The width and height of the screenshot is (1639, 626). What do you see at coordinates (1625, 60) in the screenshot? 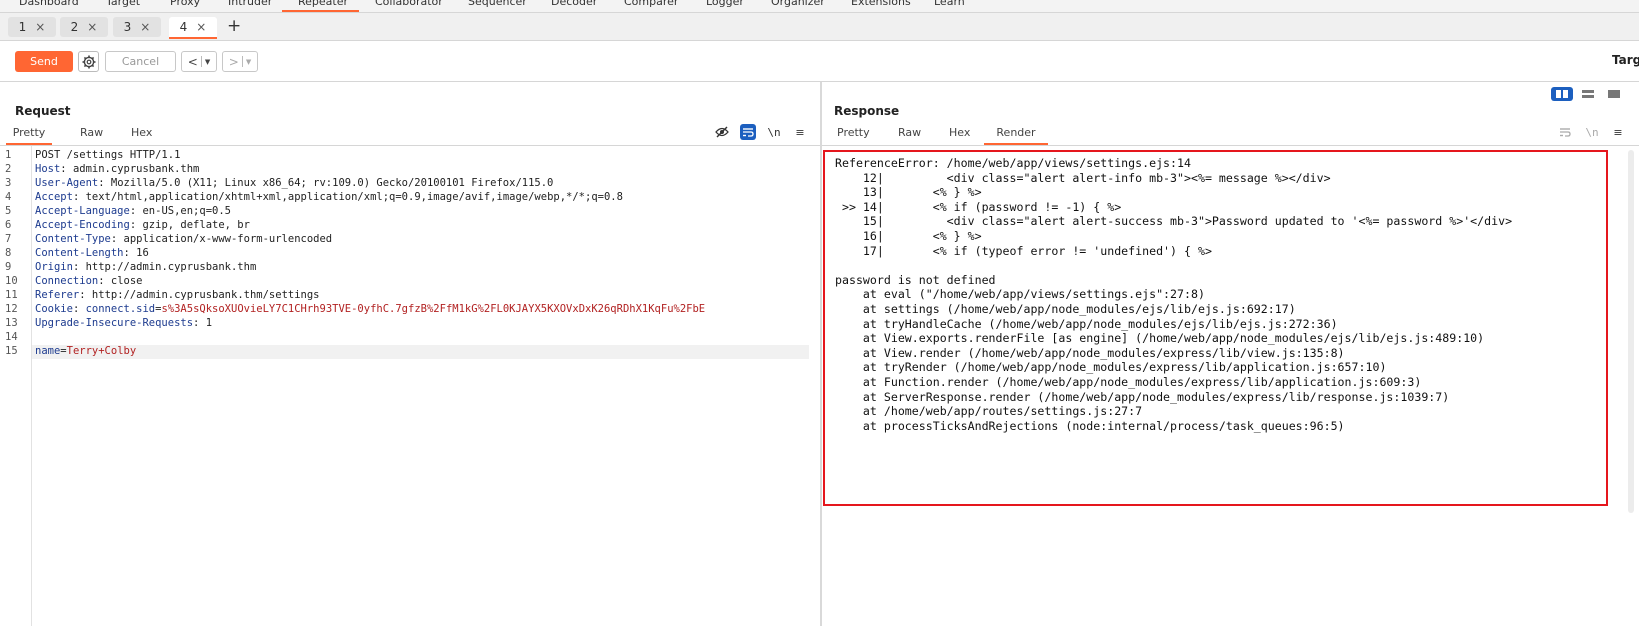
I see `target-label: Targ` at bounding box center [1625, 60].